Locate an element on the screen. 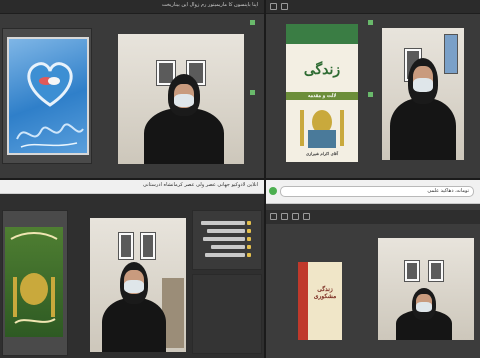 This screenshot has height=358, width=480. browser-toolbar: تومانه، دهاکید علمی is located at coordinates (373, 192).